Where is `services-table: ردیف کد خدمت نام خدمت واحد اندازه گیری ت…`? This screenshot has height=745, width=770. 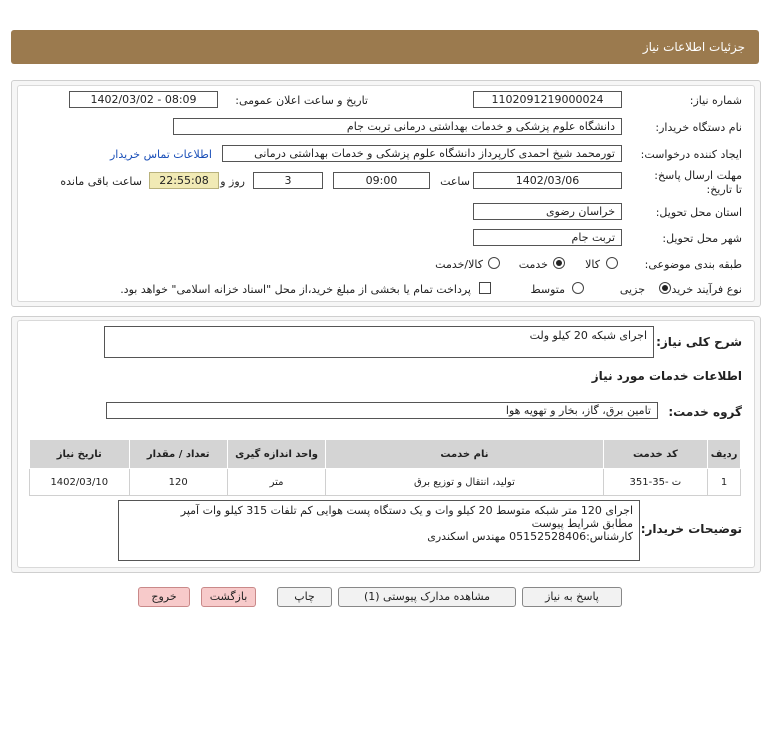 services-table: ردیف کد خدمت نام خدمت واحد اندازه گیری ت… is located at coordinates (385, 467).